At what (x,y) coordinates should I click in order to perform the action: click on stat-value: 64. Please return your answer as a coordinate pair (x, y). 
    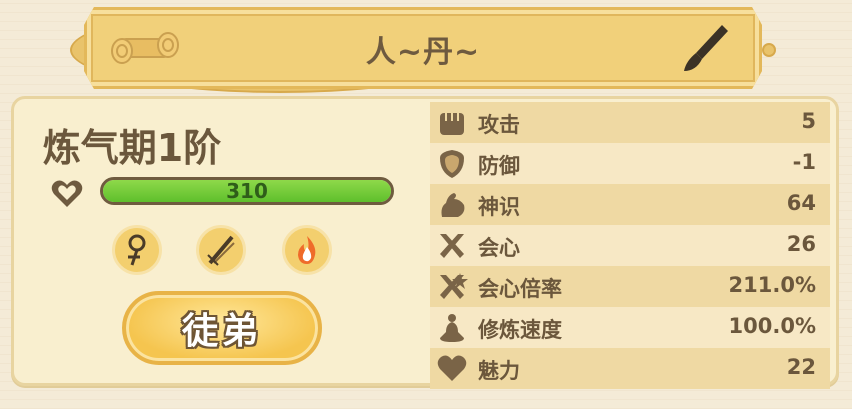
    Looking at the image, I should click on (801, 203).